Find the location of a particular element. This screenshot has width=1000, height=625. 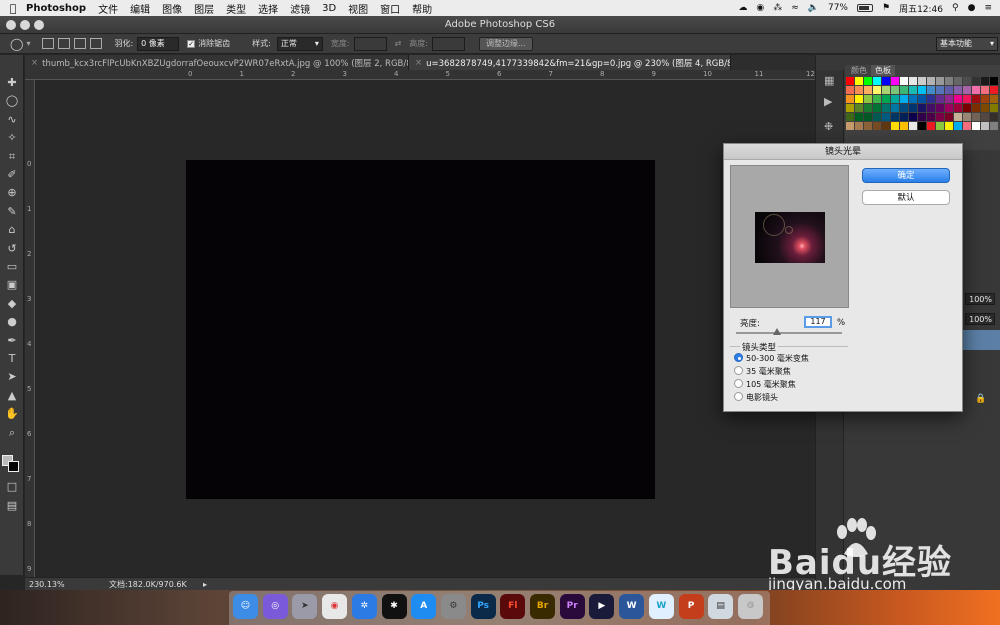

dodge-tool-icon: ● is located at coordinates (12, 322).